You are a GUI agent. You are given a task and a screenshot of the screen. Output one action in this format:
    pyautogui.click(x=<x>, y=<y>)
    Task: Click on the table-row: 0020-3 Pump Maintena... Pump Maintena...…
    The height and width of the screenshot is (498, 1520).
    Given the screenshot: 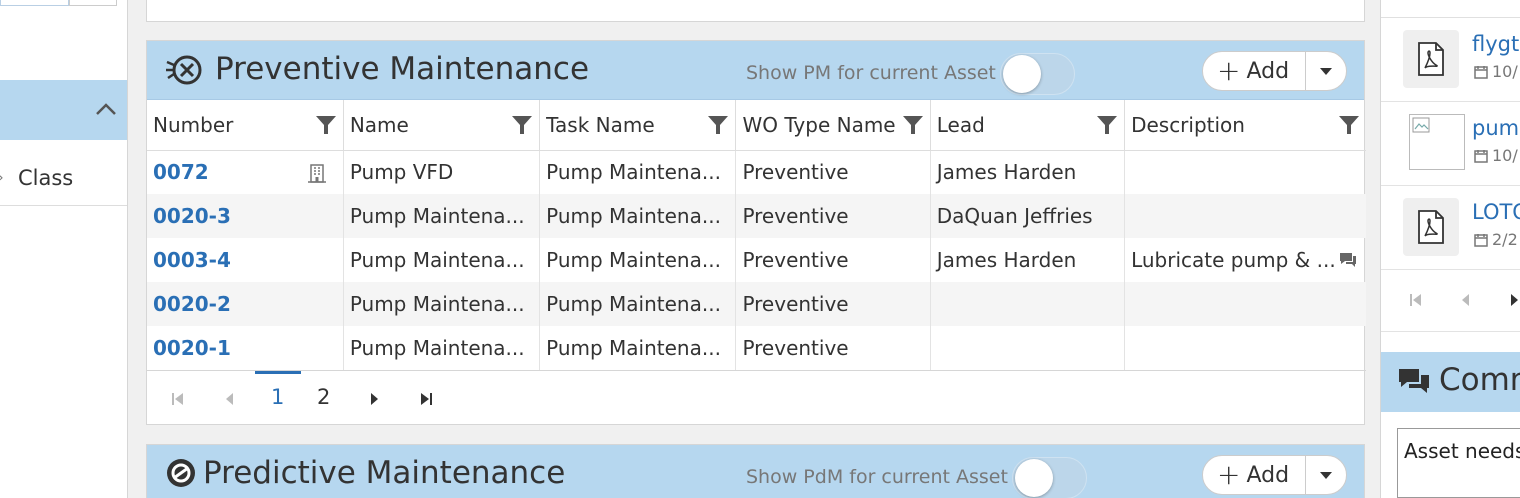 What is the action you would take?
    pyautogui.click(x=756, y=216)
    